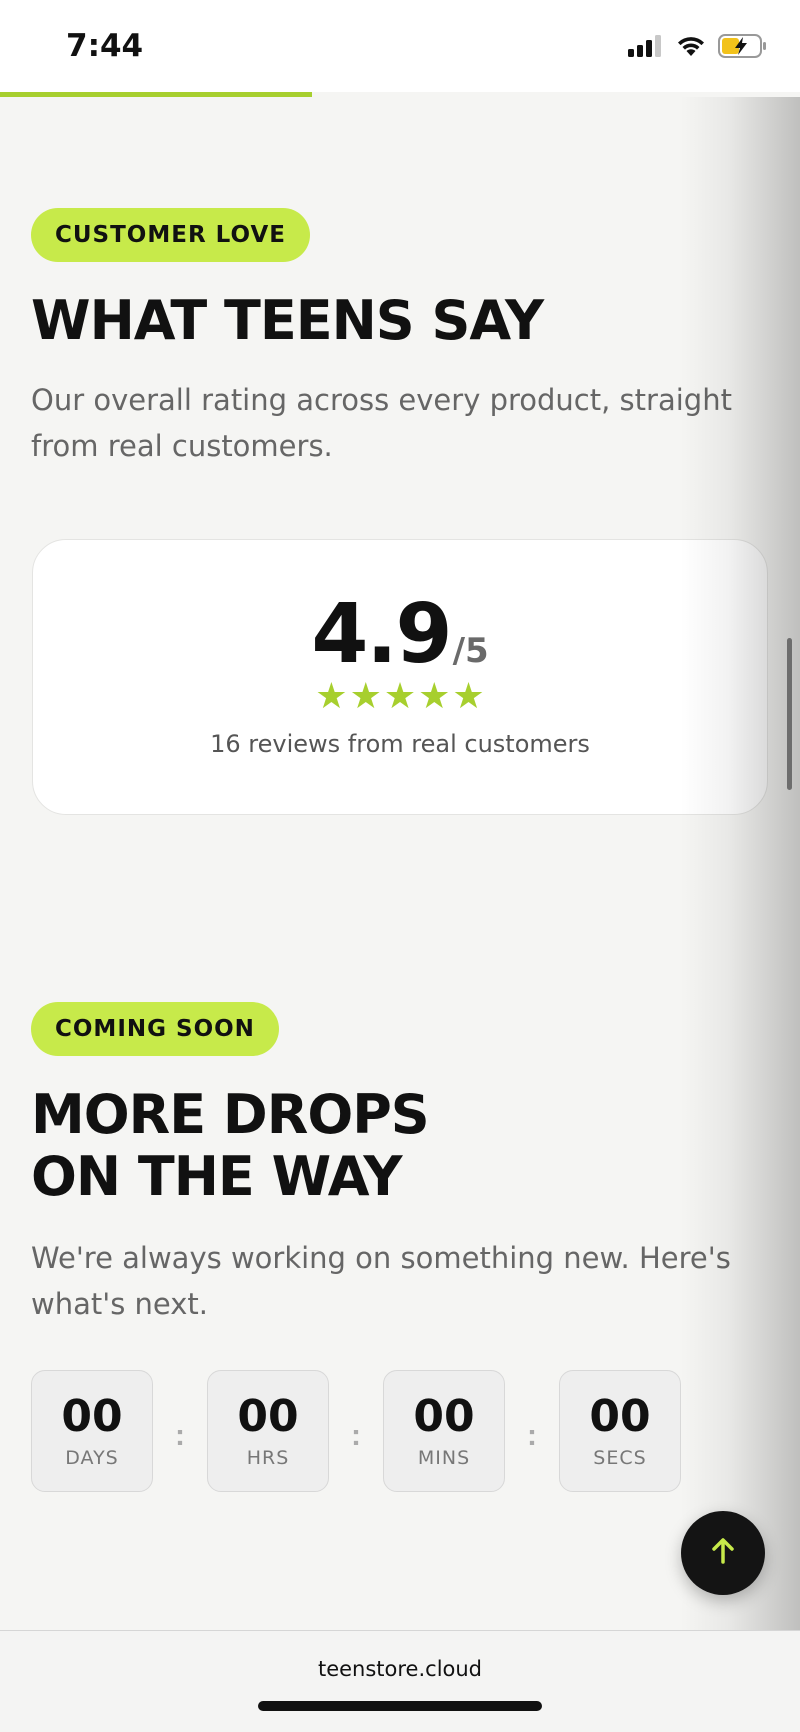  Describe the element at coordinates (105, 46) in the screenshot. I see `status-time: 7:44` at that location.